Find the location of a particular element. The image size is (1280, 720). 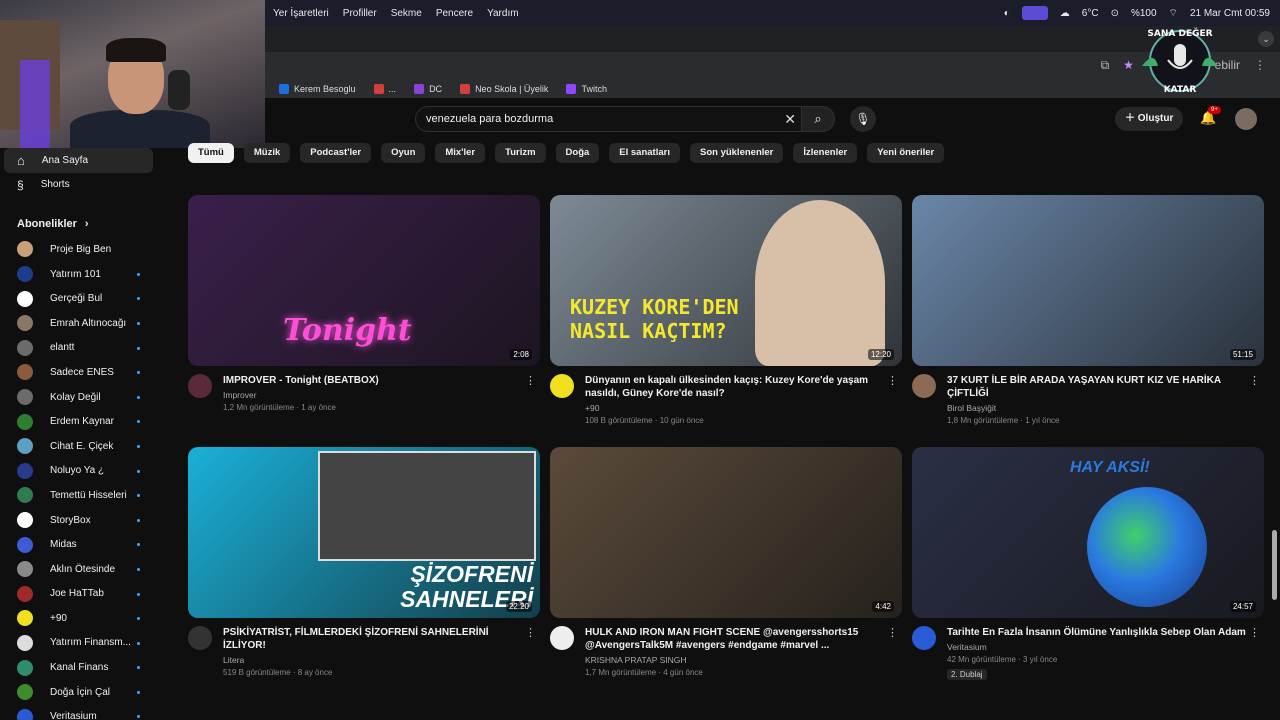

notifications-button: 🔔 9+ is located at coordinates (1210, 116).